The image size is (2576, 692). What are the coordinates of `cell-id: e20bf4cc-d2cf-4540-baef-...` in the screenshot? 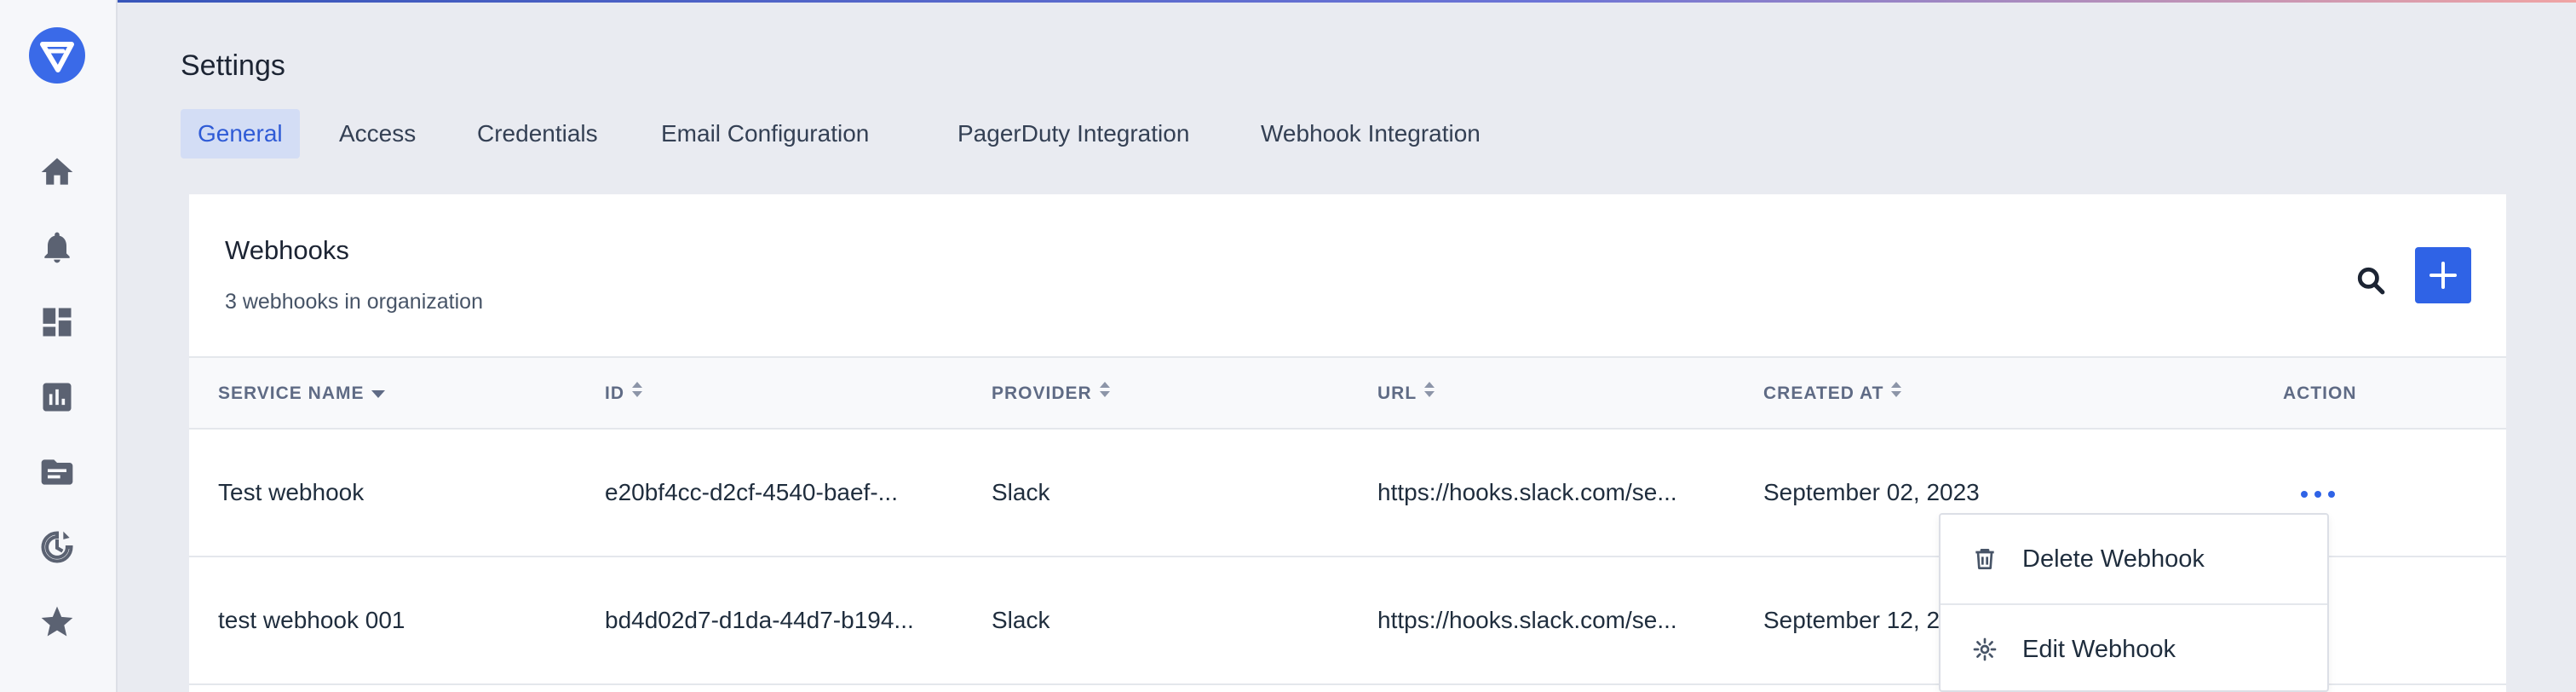 It's located at (752, 492).